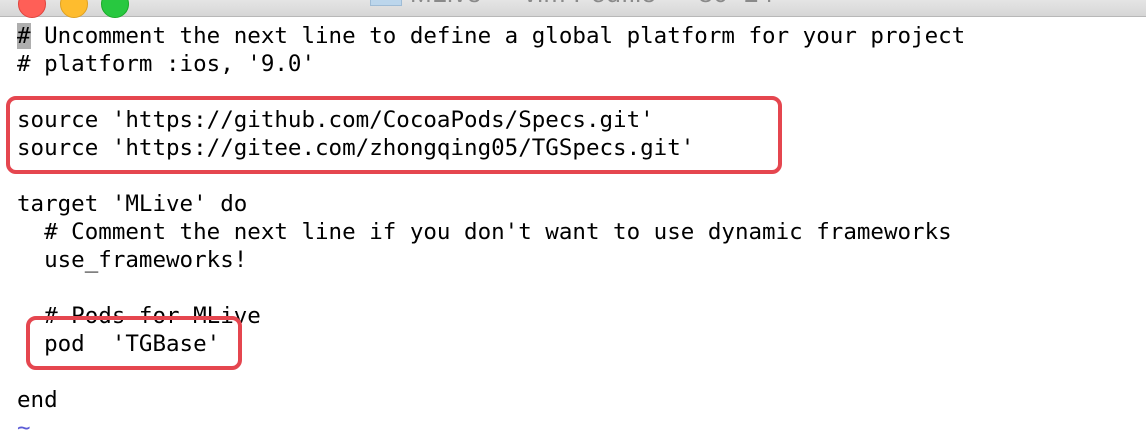 This screenshot has height=436, width=1146. Describe the element at coordinates (386, 3) in the screenshot. I see `folder-icon` at that location.